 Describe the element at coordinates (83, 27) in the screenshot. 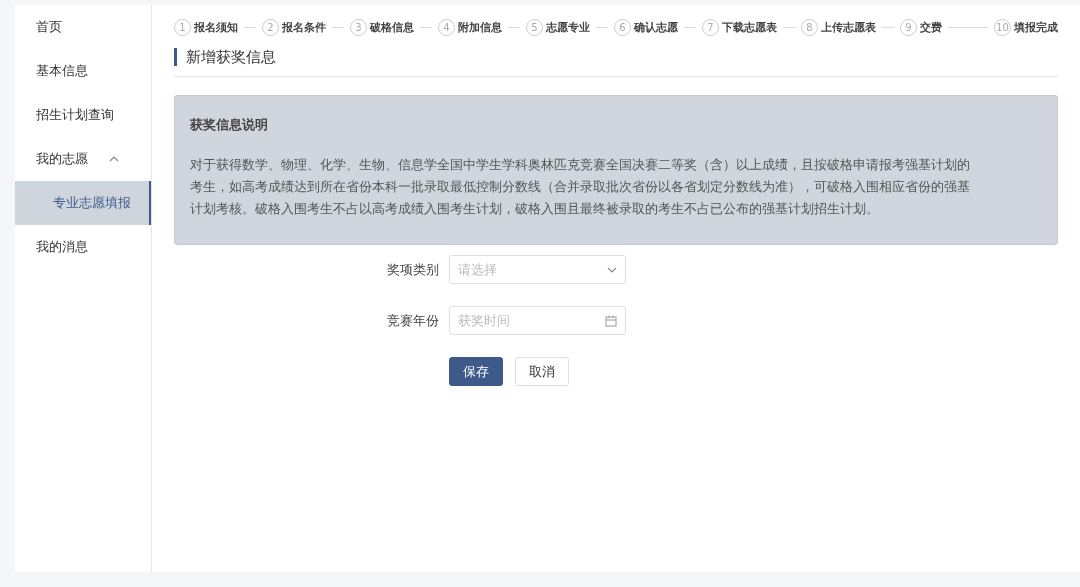

I see `sidebar-item: 首页` at that location.